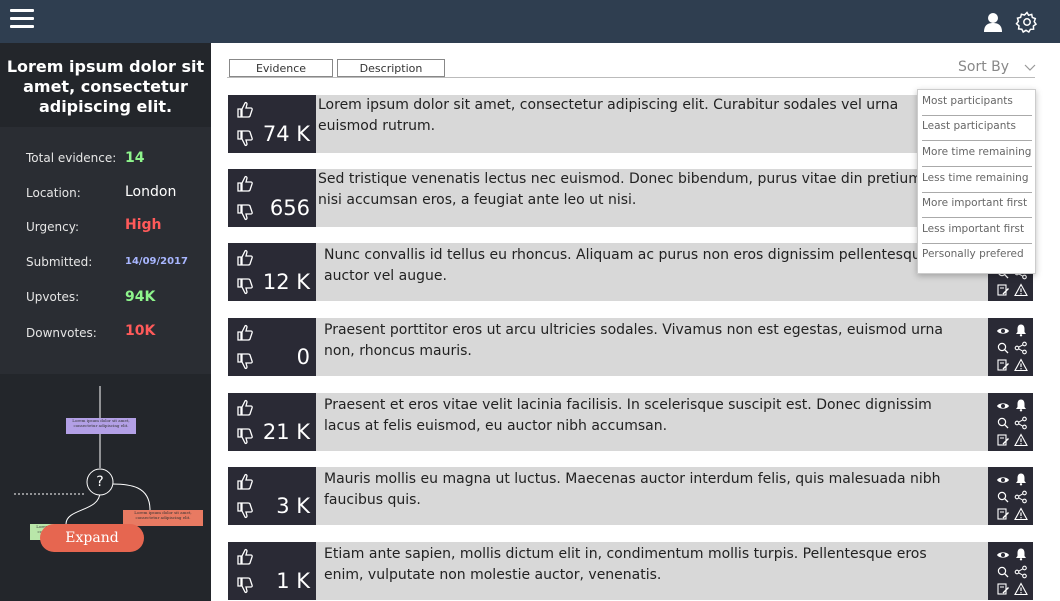  I want to click on total-evidence-label: Total evidence:, so click(71, 158).